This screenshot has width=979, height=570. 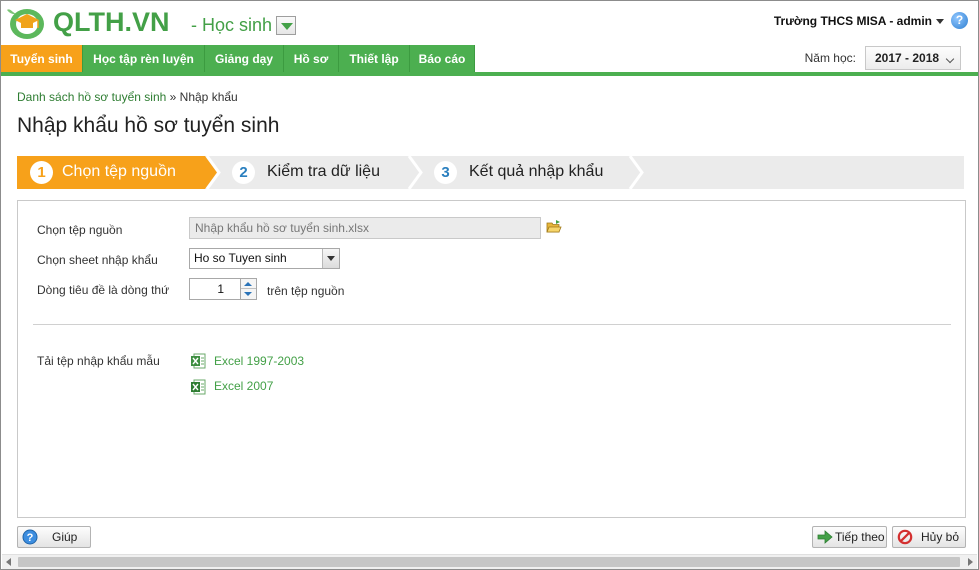 What do you see at coordinates (259, 361) in the screenshot?
I see `download-excel-1997-link: Excel 1997-2003` at bounding box center [259, 361].